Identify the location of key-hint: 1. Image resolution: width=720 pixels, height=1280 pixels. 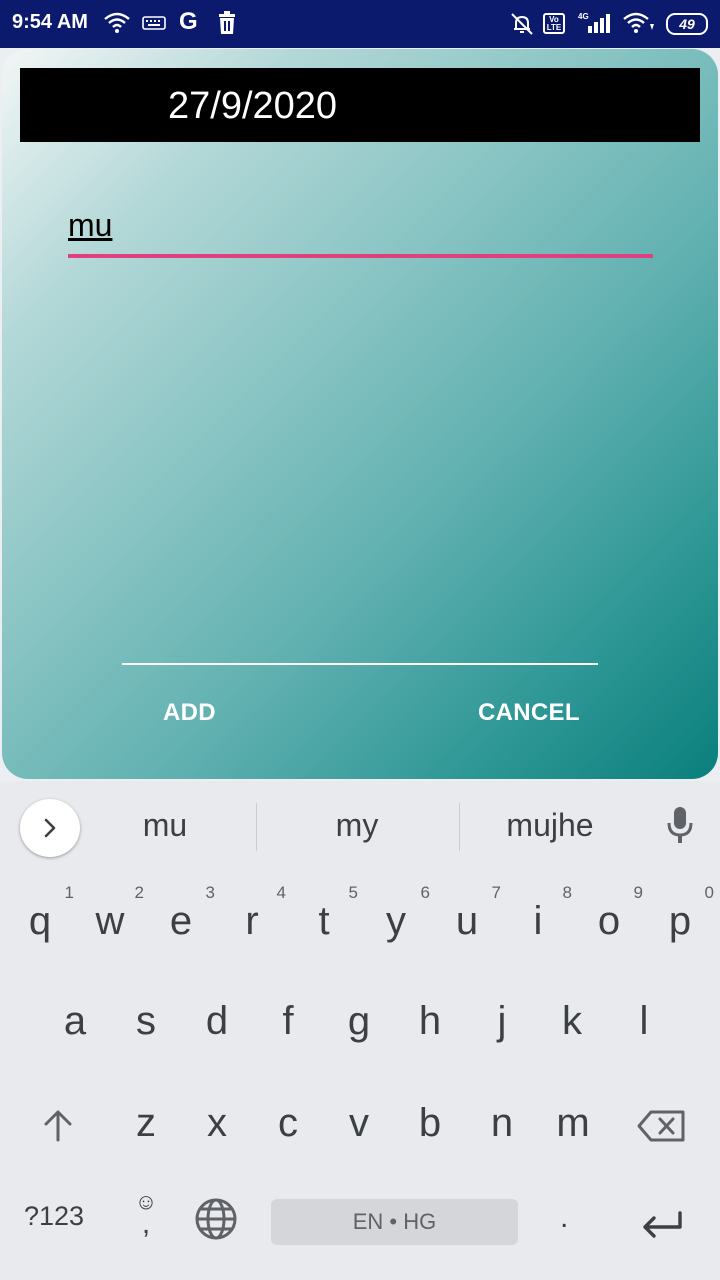
(69, 892).